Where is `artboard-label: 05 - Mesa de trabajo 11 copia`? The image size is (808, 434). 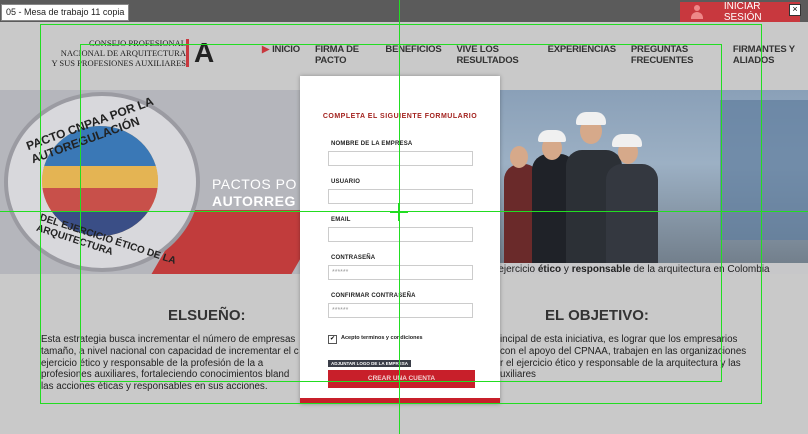 artboard-label: 05 - Mesa de trabajo 11 copia is located at coordinates (65, 12).